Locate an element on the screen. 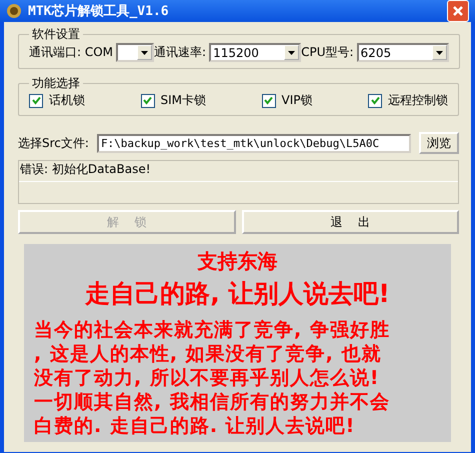  banner-slogan: 走自己的路, 让别人说去吧! is located at coordinates (237, 294).